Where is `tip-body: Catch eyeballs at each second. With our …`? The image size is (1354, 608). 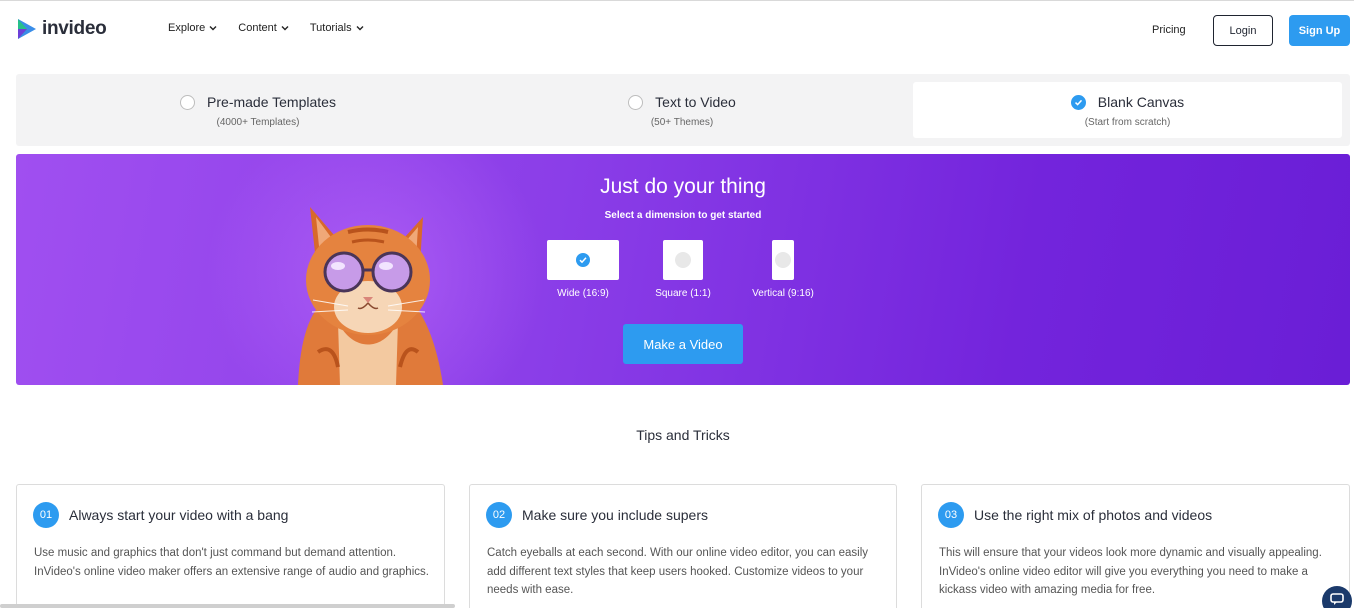 tip-body: Catch eyeballs at each second. With our … is located at coordinates (677, 571).